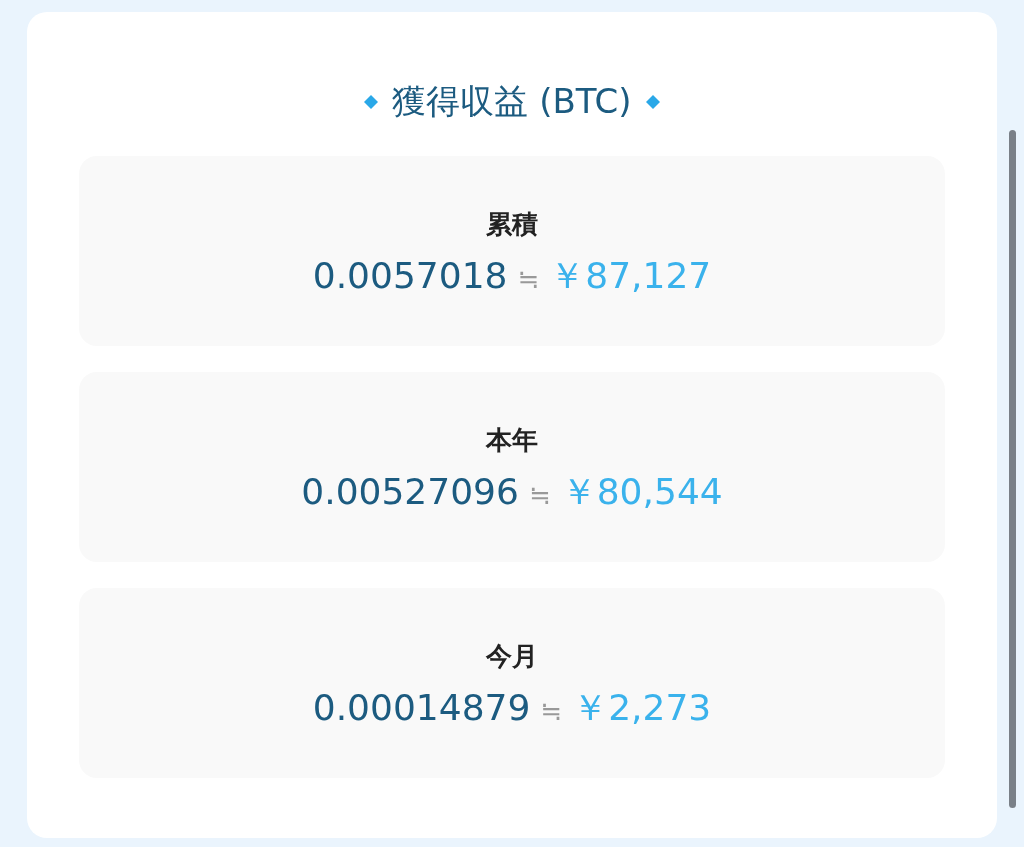 The width and height of the screenshot is (1024, 847). I want to click on card-title: 獲得収益 (BTC), so click(512, 101).